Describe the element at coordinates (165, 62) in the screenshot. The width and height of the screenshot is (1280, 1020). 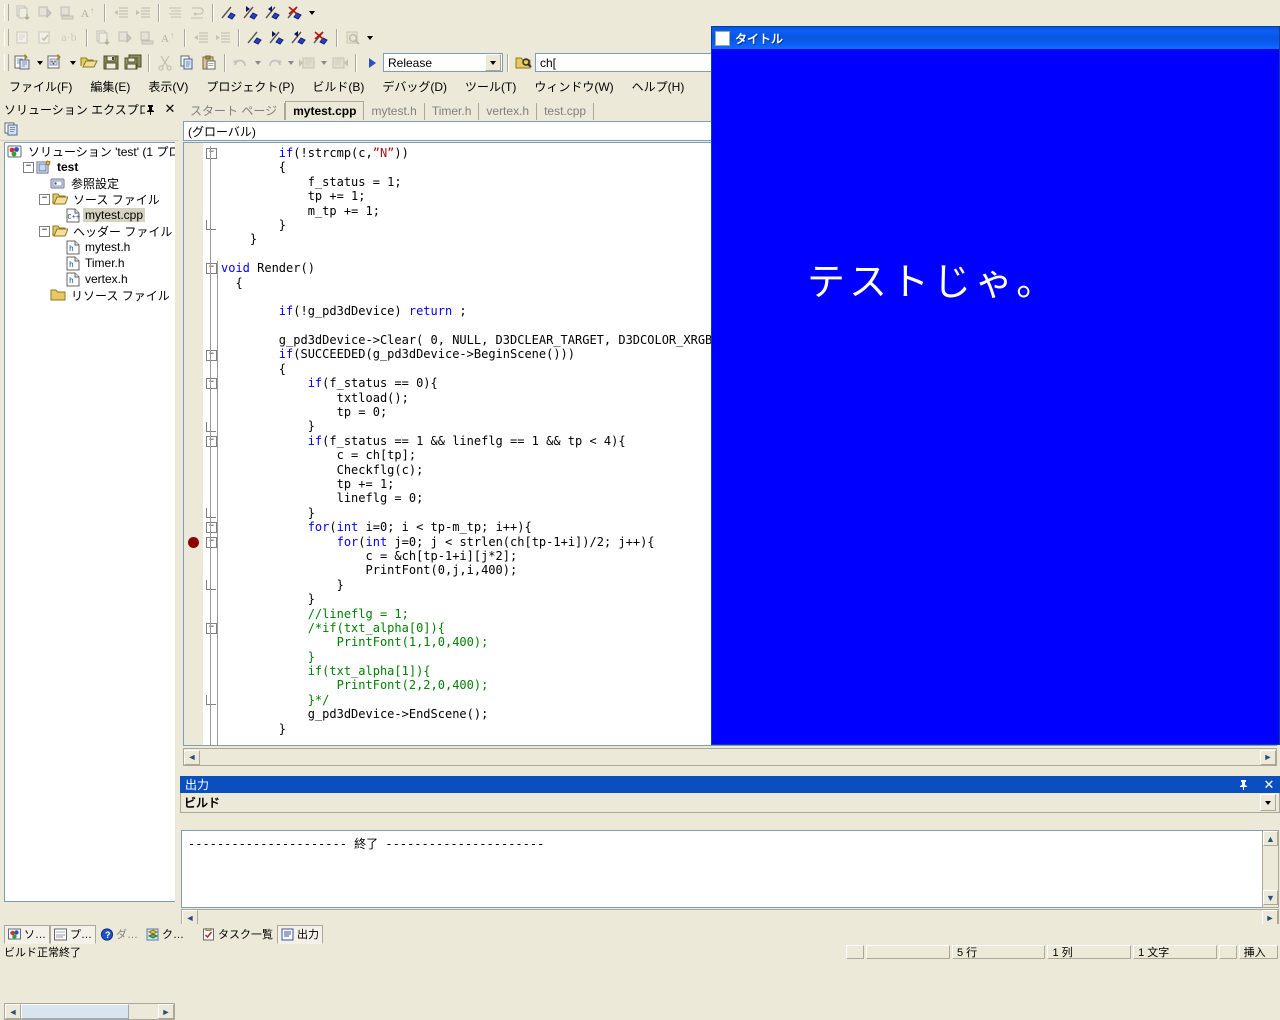
I see `cut-icon` at that location.